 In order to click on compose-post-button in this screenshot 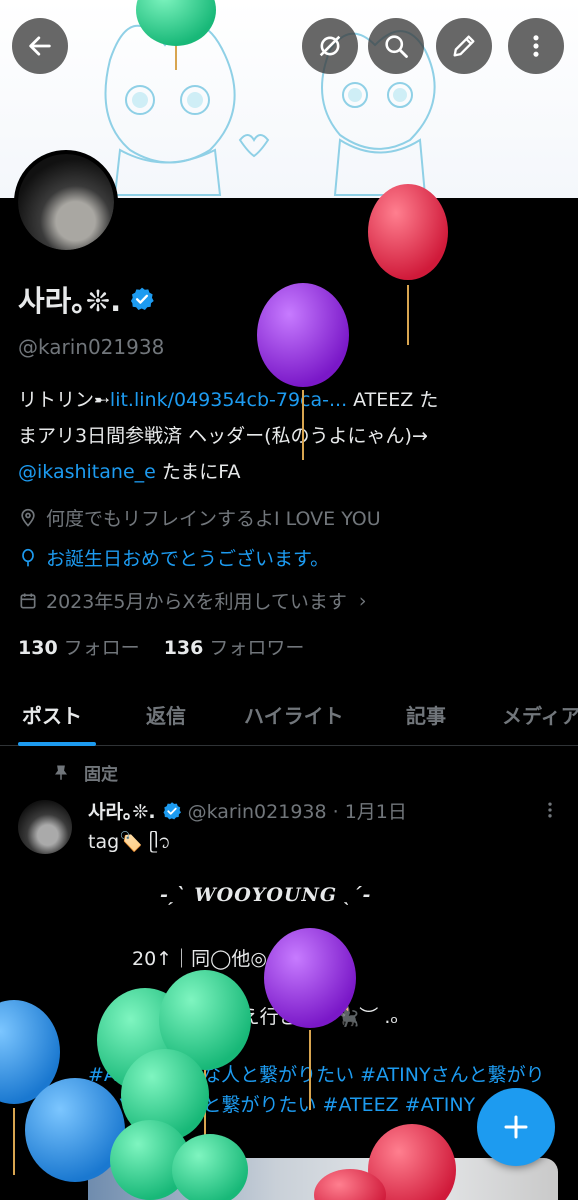, I will do `click(516, 1127)`.